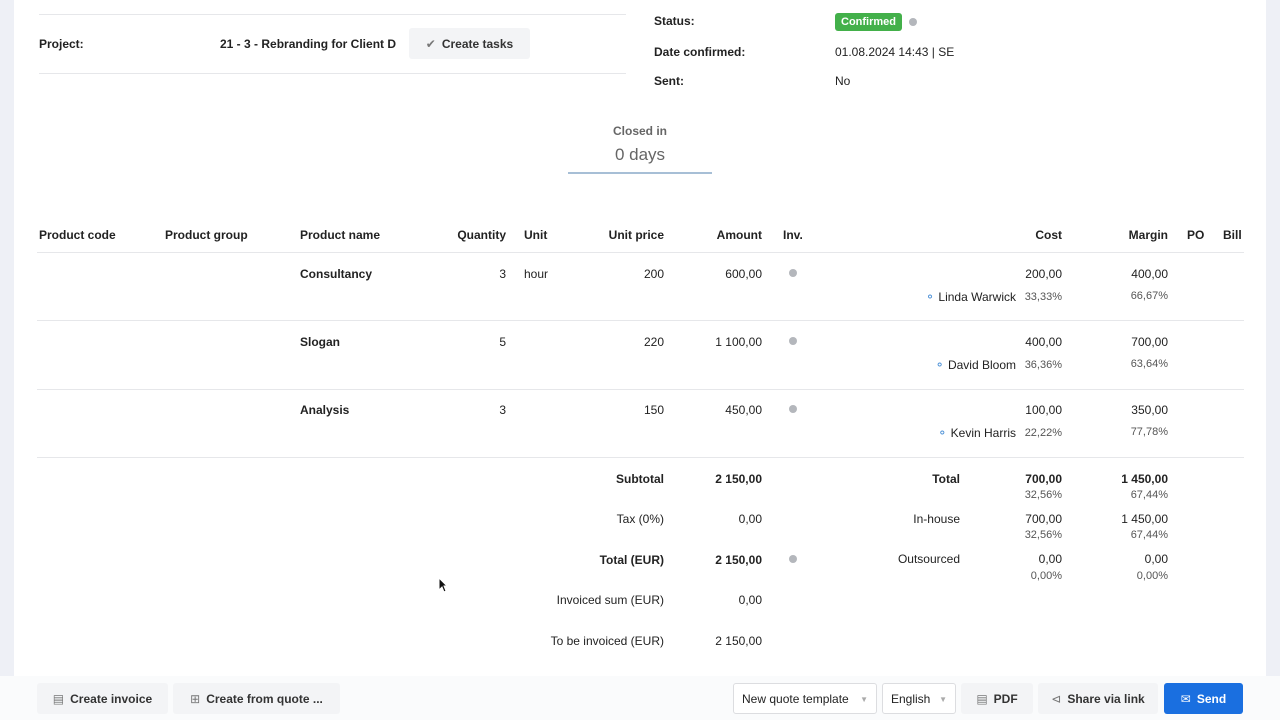 The width and height of the screenshot is (1280, 720). Describe the element at coordinates (1232, 235) in the screenshot. I see `col-bill: Bill` at that location.